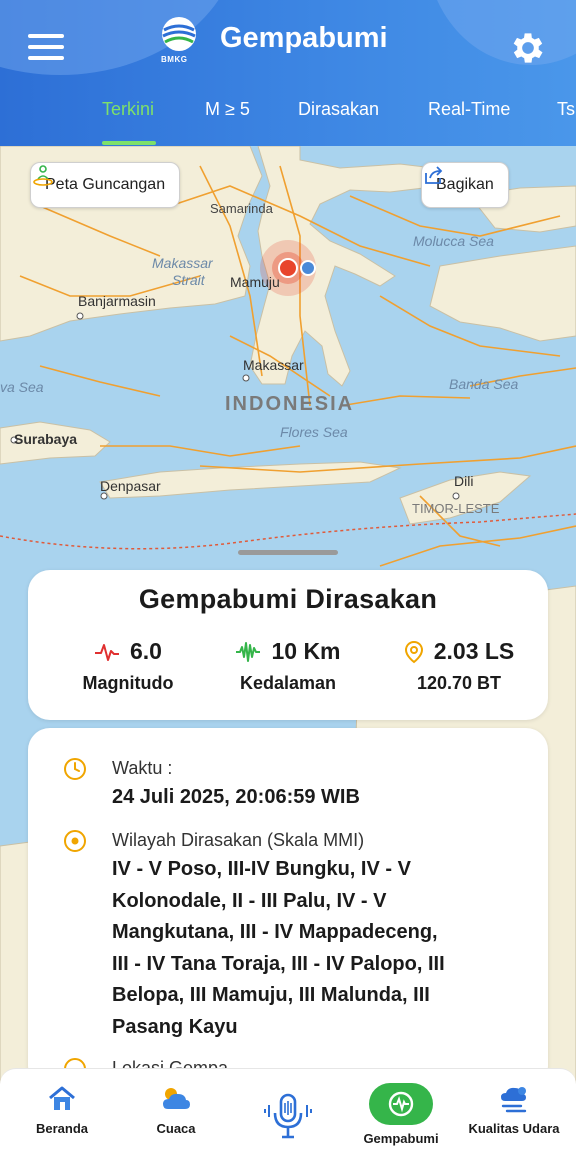  What do you see at coordinates (227, 109) in the screenshot?
I see `tab-m5: M ≥ 5` at bounding box center [227, 109].